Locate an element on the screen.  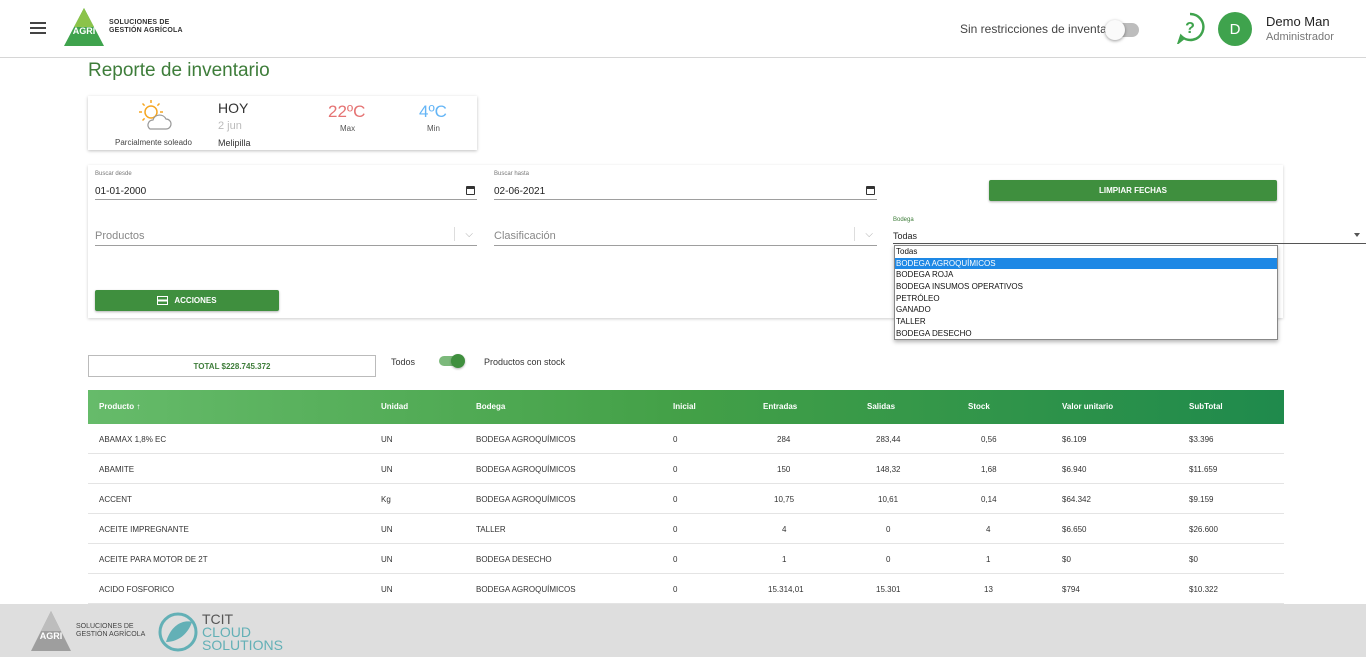
column-header-subtotal: SubTotal is located at coordinates (1206, 406).